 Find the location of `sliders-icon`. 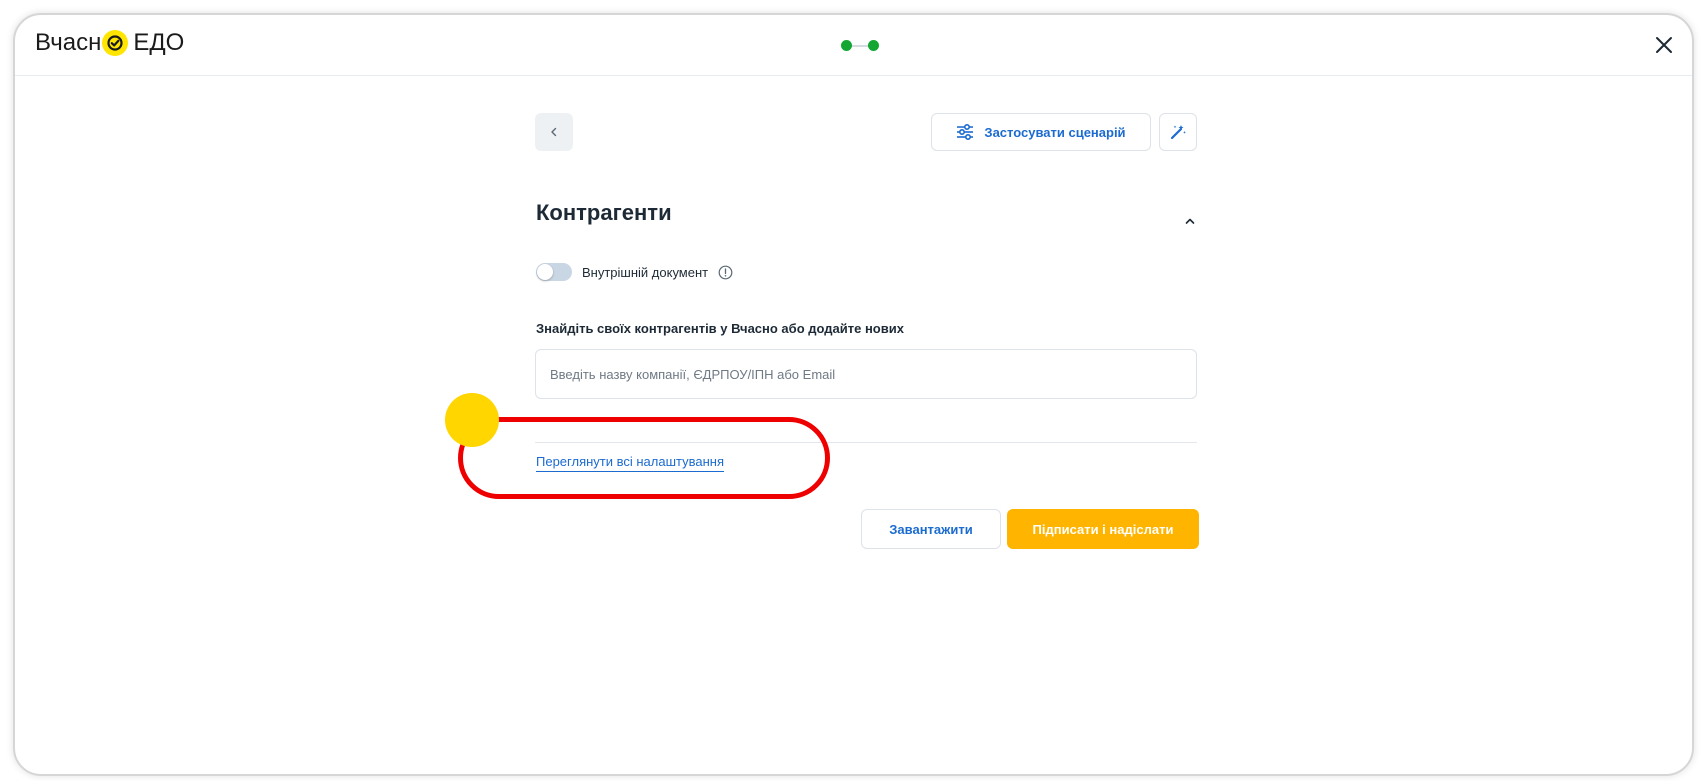

sliders-icon is located at coordinates (965, 132).